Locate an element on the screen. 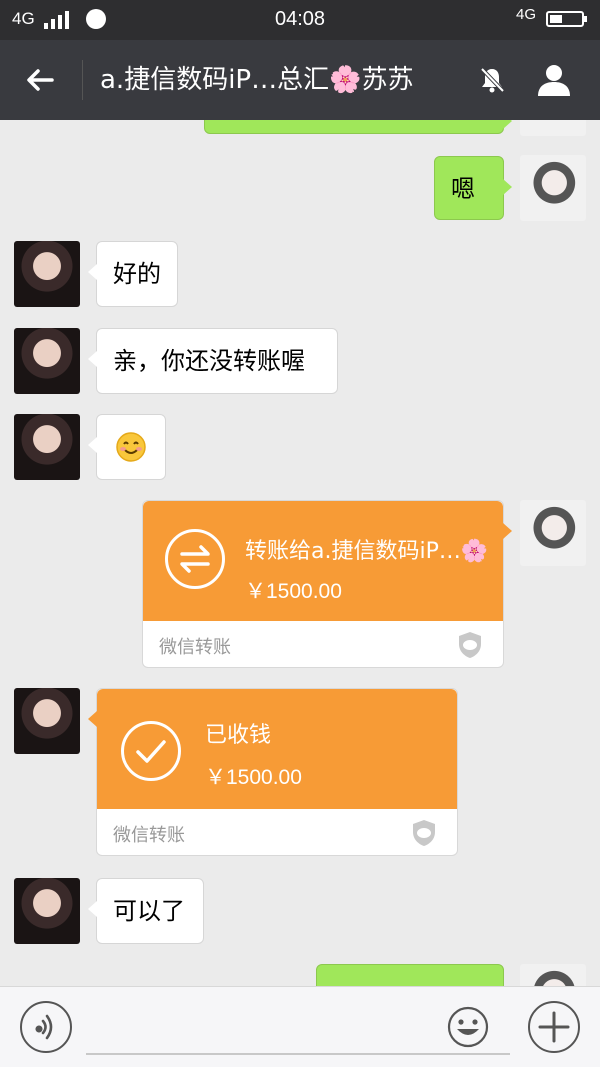  chat-header: a.捷信数码iP…总汇🌸苏苏 is located at coordinates (300, 80).